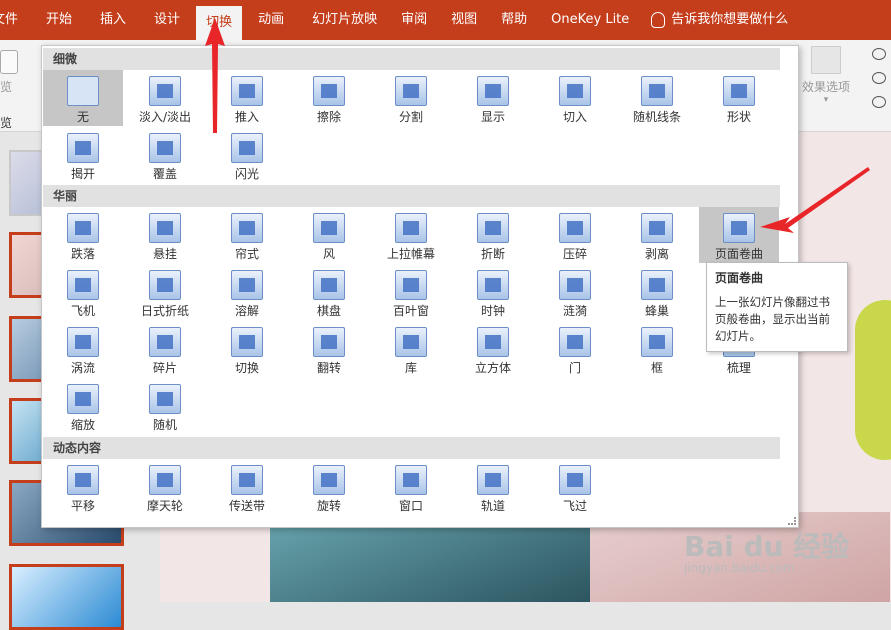 This screenshot has height=630, width=891. I want to click on transition-exciting-1: 悬挂, so click(165, 235).